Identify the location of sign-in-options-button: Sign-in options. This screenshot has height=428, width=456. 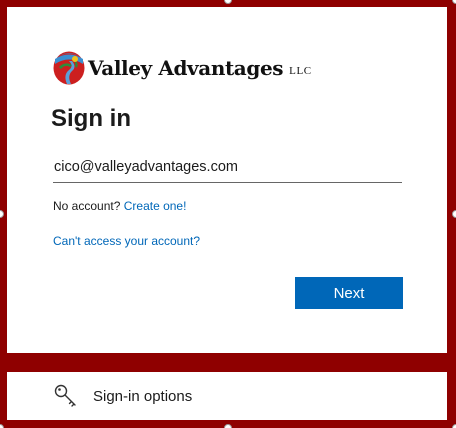
(227, 396).